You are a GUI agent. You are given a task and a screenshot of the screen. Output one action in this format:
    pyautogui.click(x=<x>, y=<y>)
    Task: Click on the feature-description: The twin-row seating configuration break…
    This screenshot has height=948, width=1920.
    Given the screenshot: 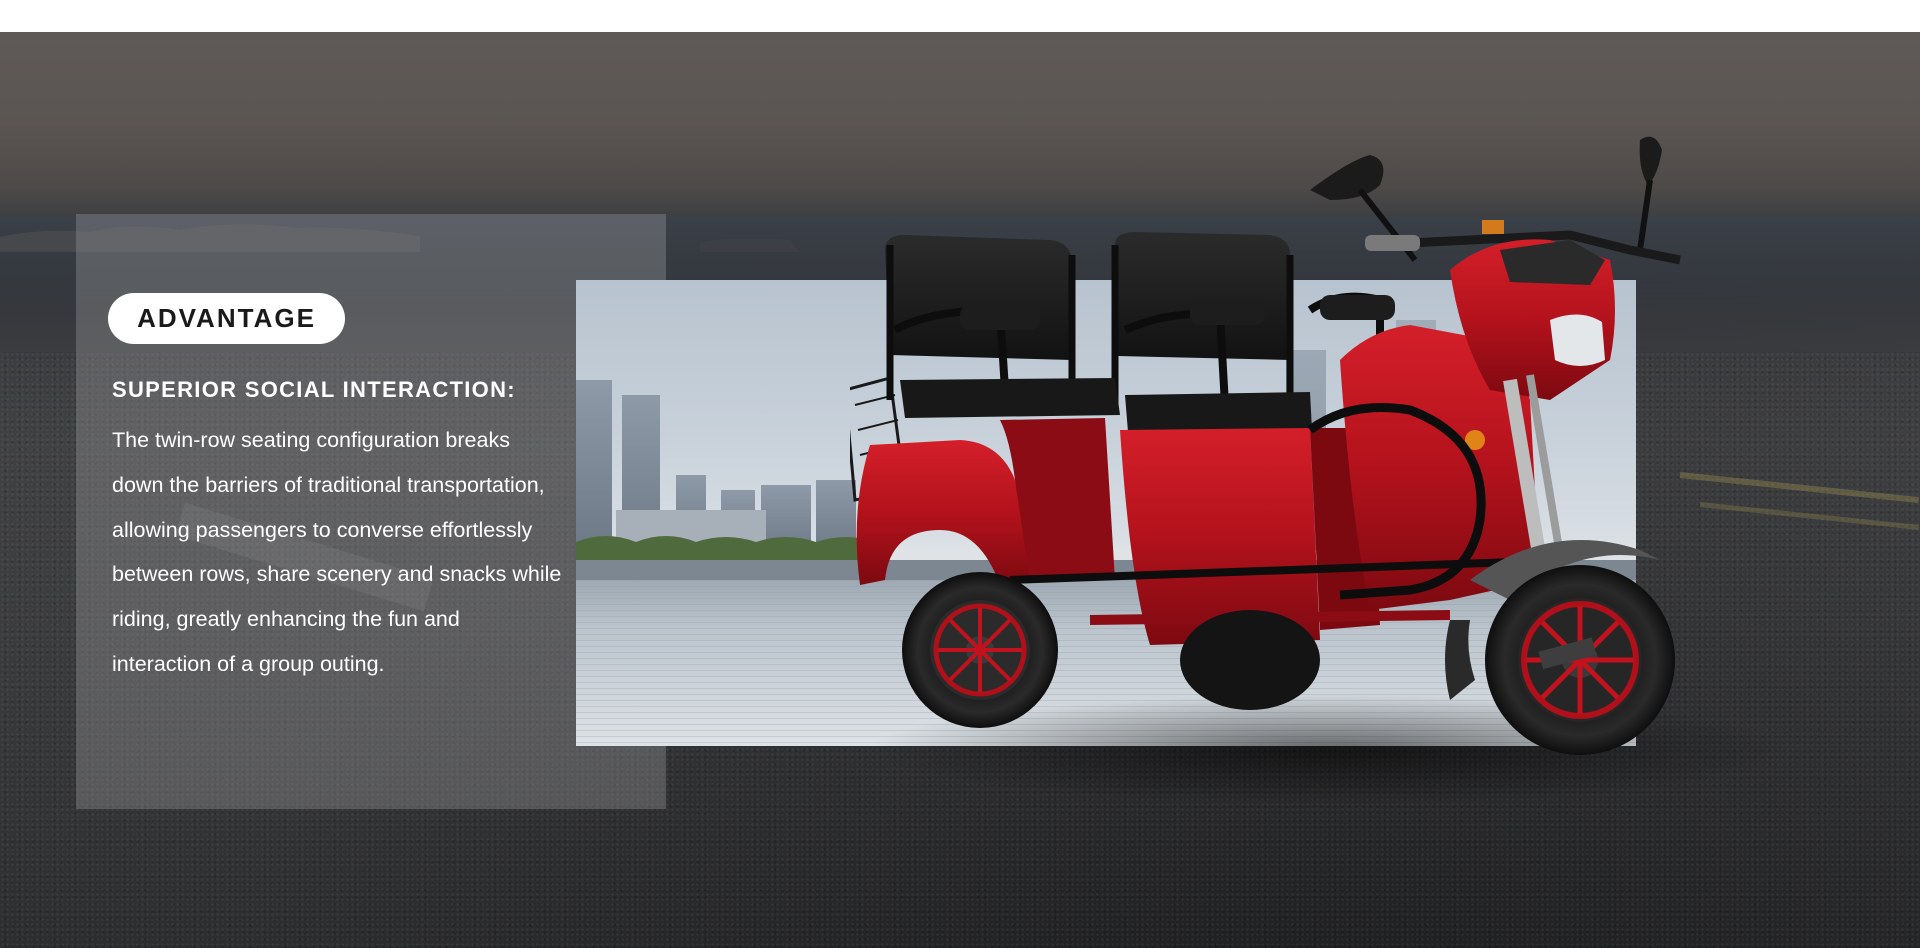 What is the action you would take?
    pyautogui.click(x=337, y=552)
    